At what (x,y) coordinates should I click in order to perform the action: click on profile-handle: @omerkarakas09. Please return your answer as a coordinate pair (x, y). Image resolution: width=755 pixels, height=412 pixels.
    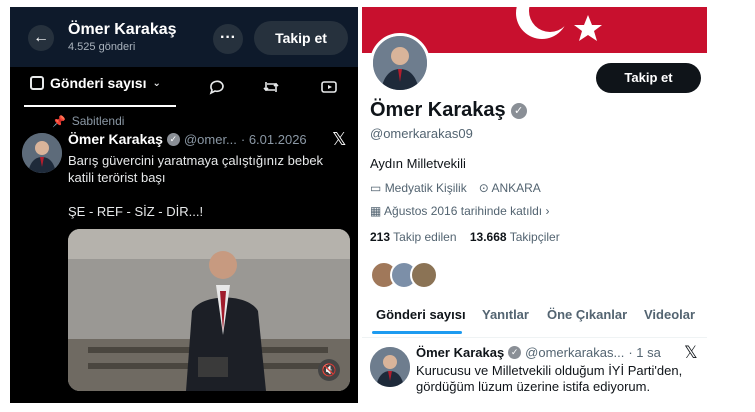
    Looking at the image, I should click on (421, 133).